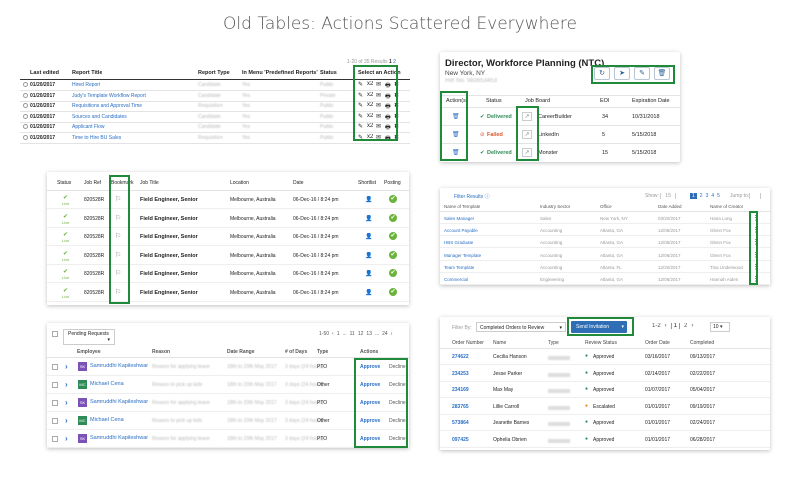 This screenshot has height=477, width=800. Describe the element at coordinates (555, 206) in the screenshot. I see `column-header: Industry Sector` at that location.